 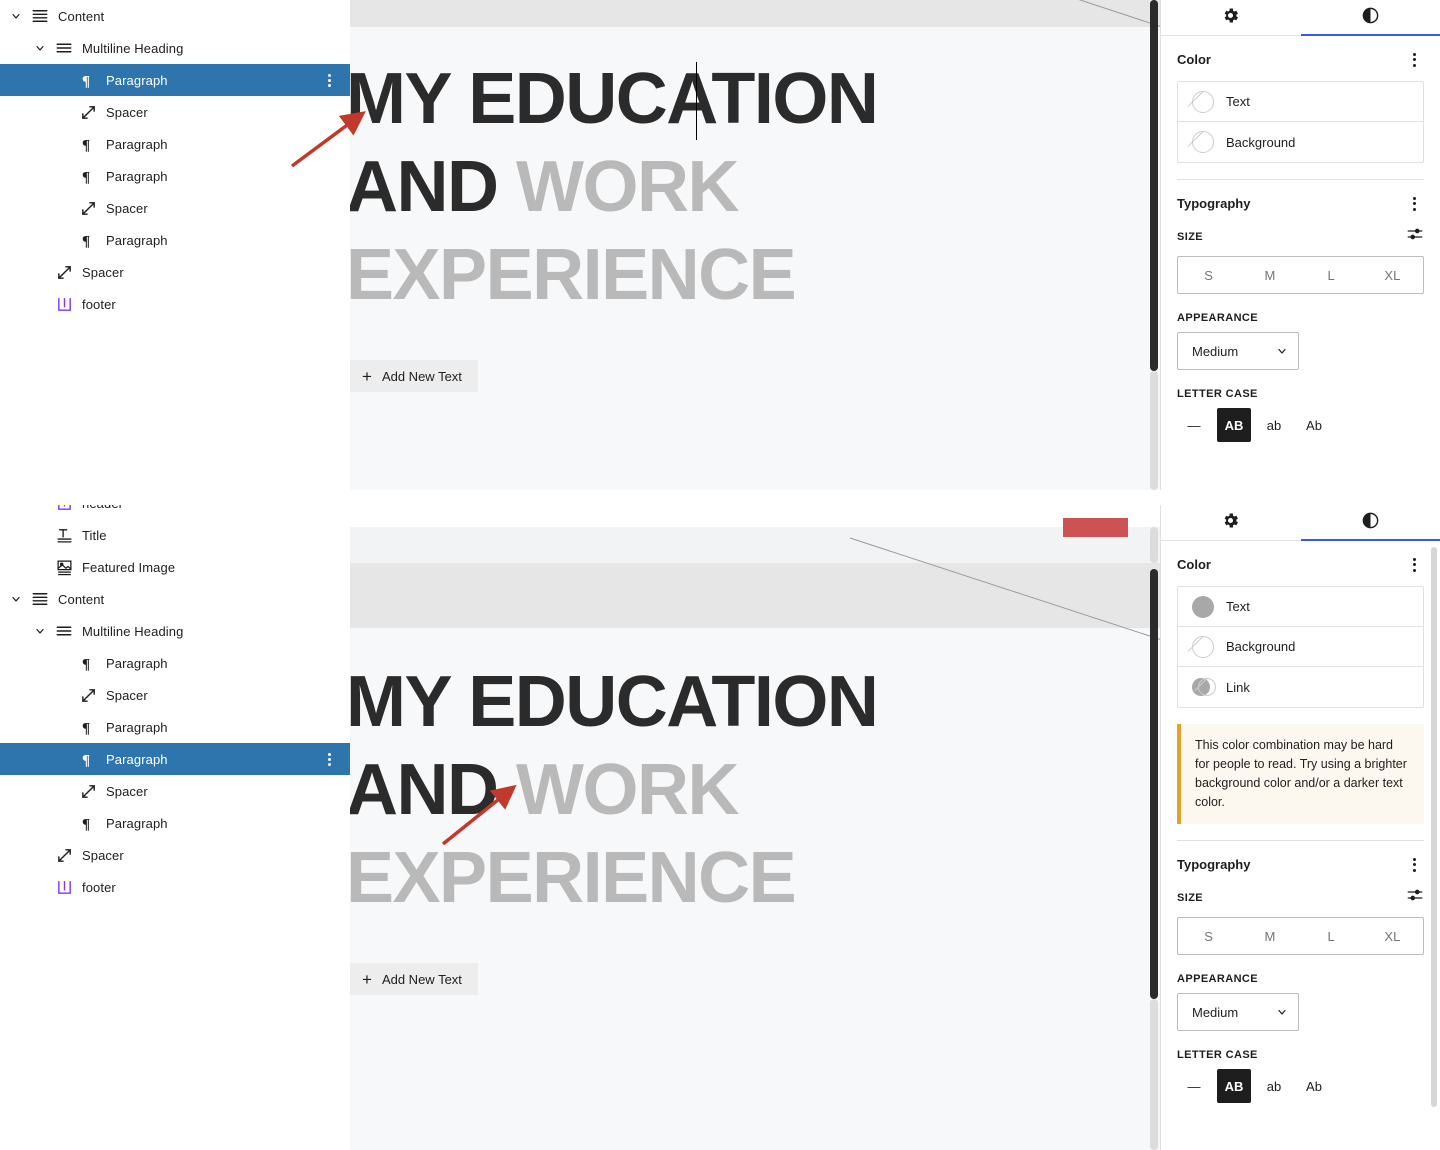 I want to click on list-view-item-label: Multiline Heading, so click(x=133, y=48).